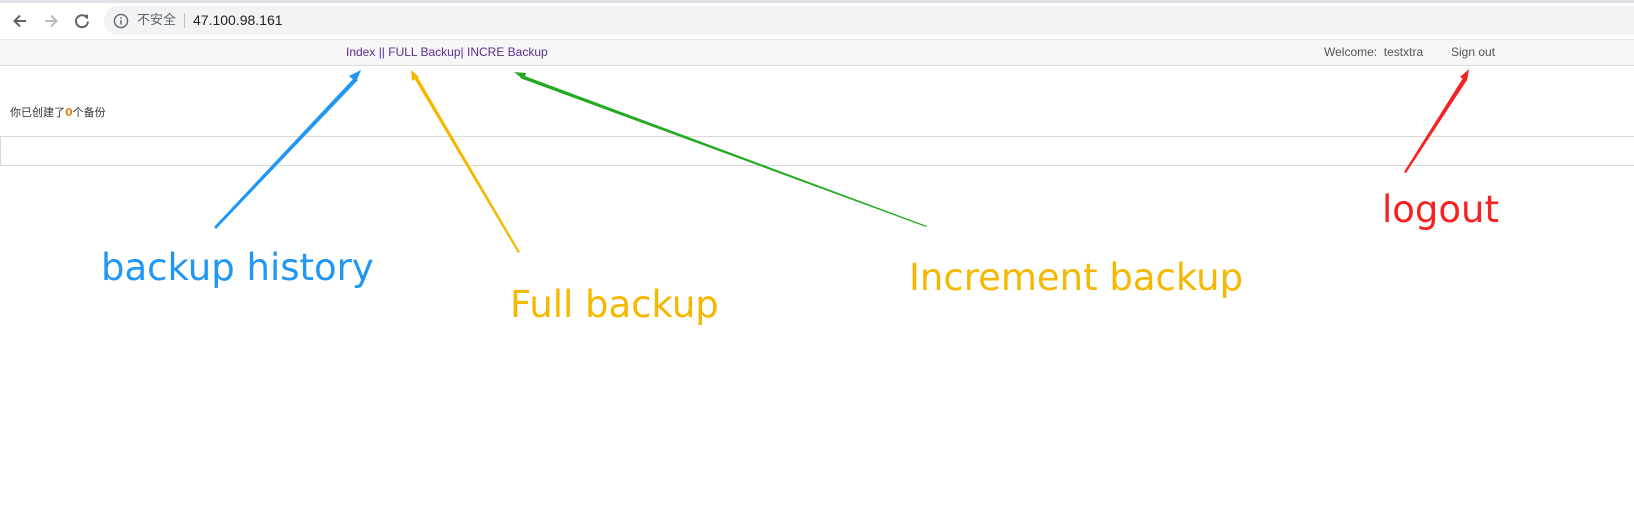 This screenshot has height=510, width=1634. What do you see at coordinates (238, 20) in the screenshot?
I see `url-text: 47.100.98.161` at bounding box center [238, 20].